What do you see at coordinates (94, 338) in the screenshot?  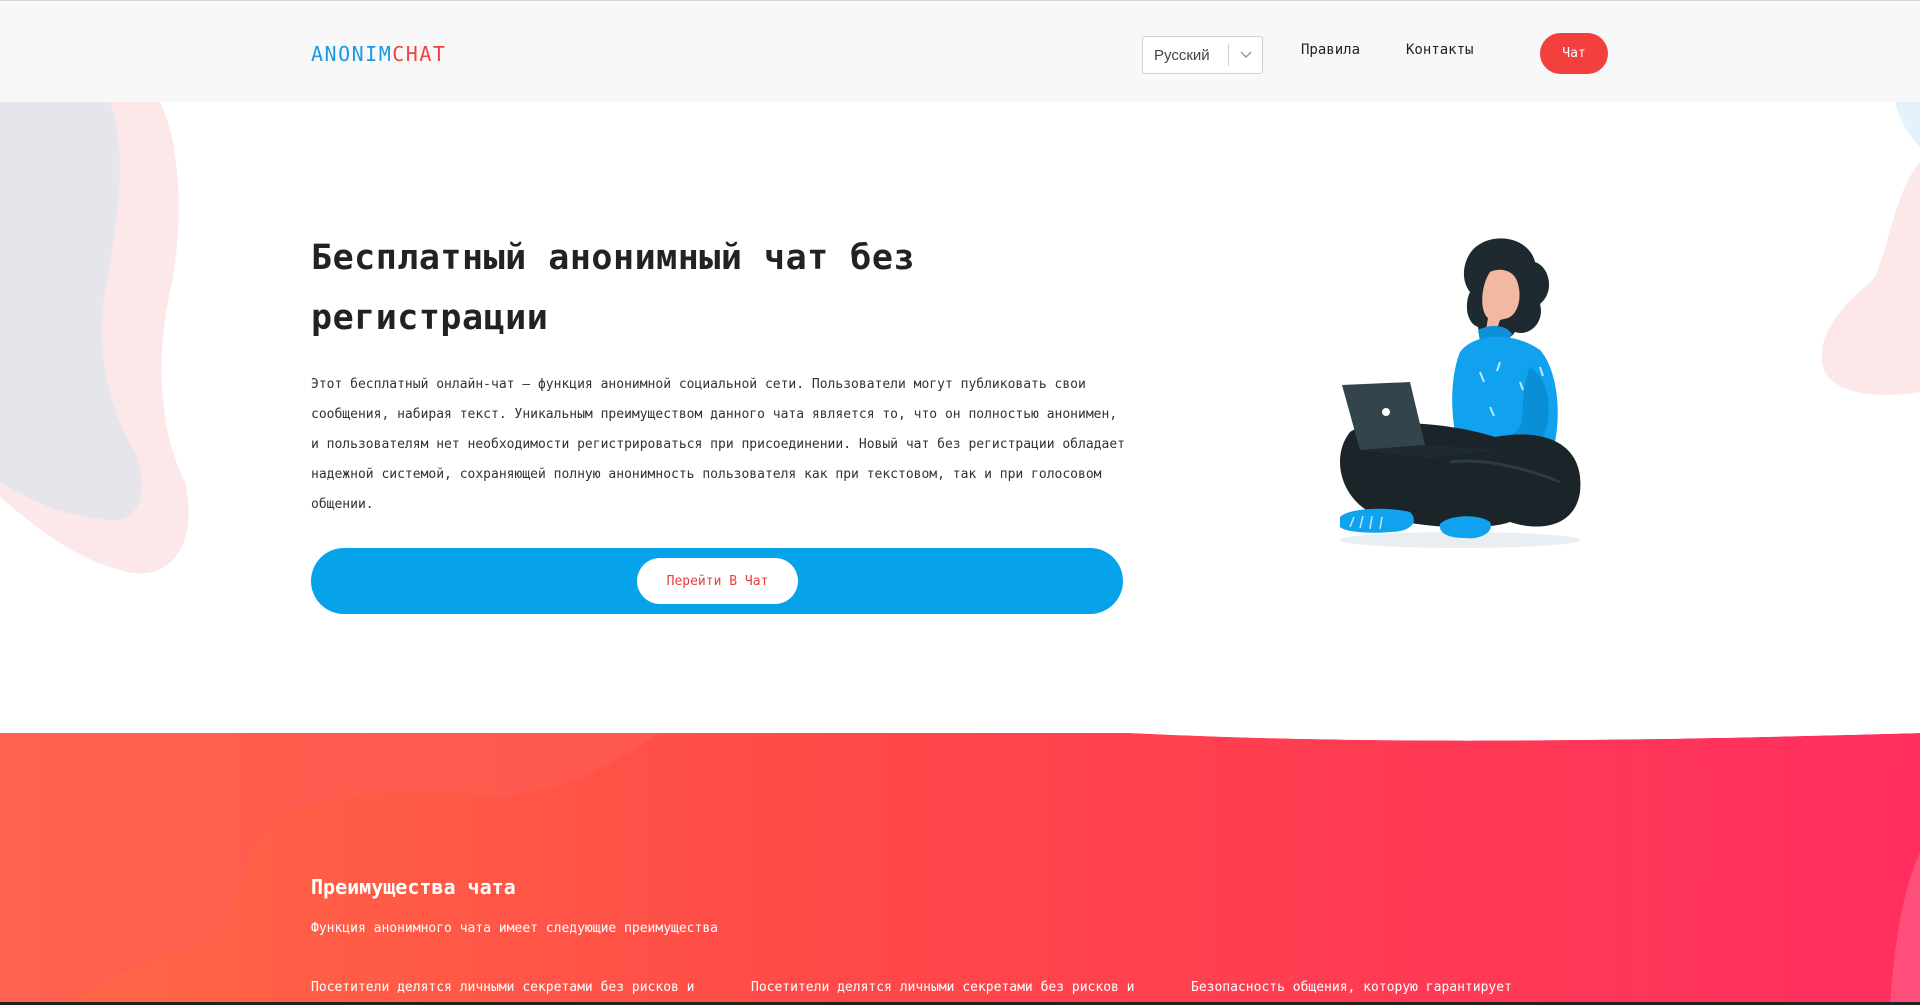 I see `decorative-blob-left` at bounding box center [94, 338].